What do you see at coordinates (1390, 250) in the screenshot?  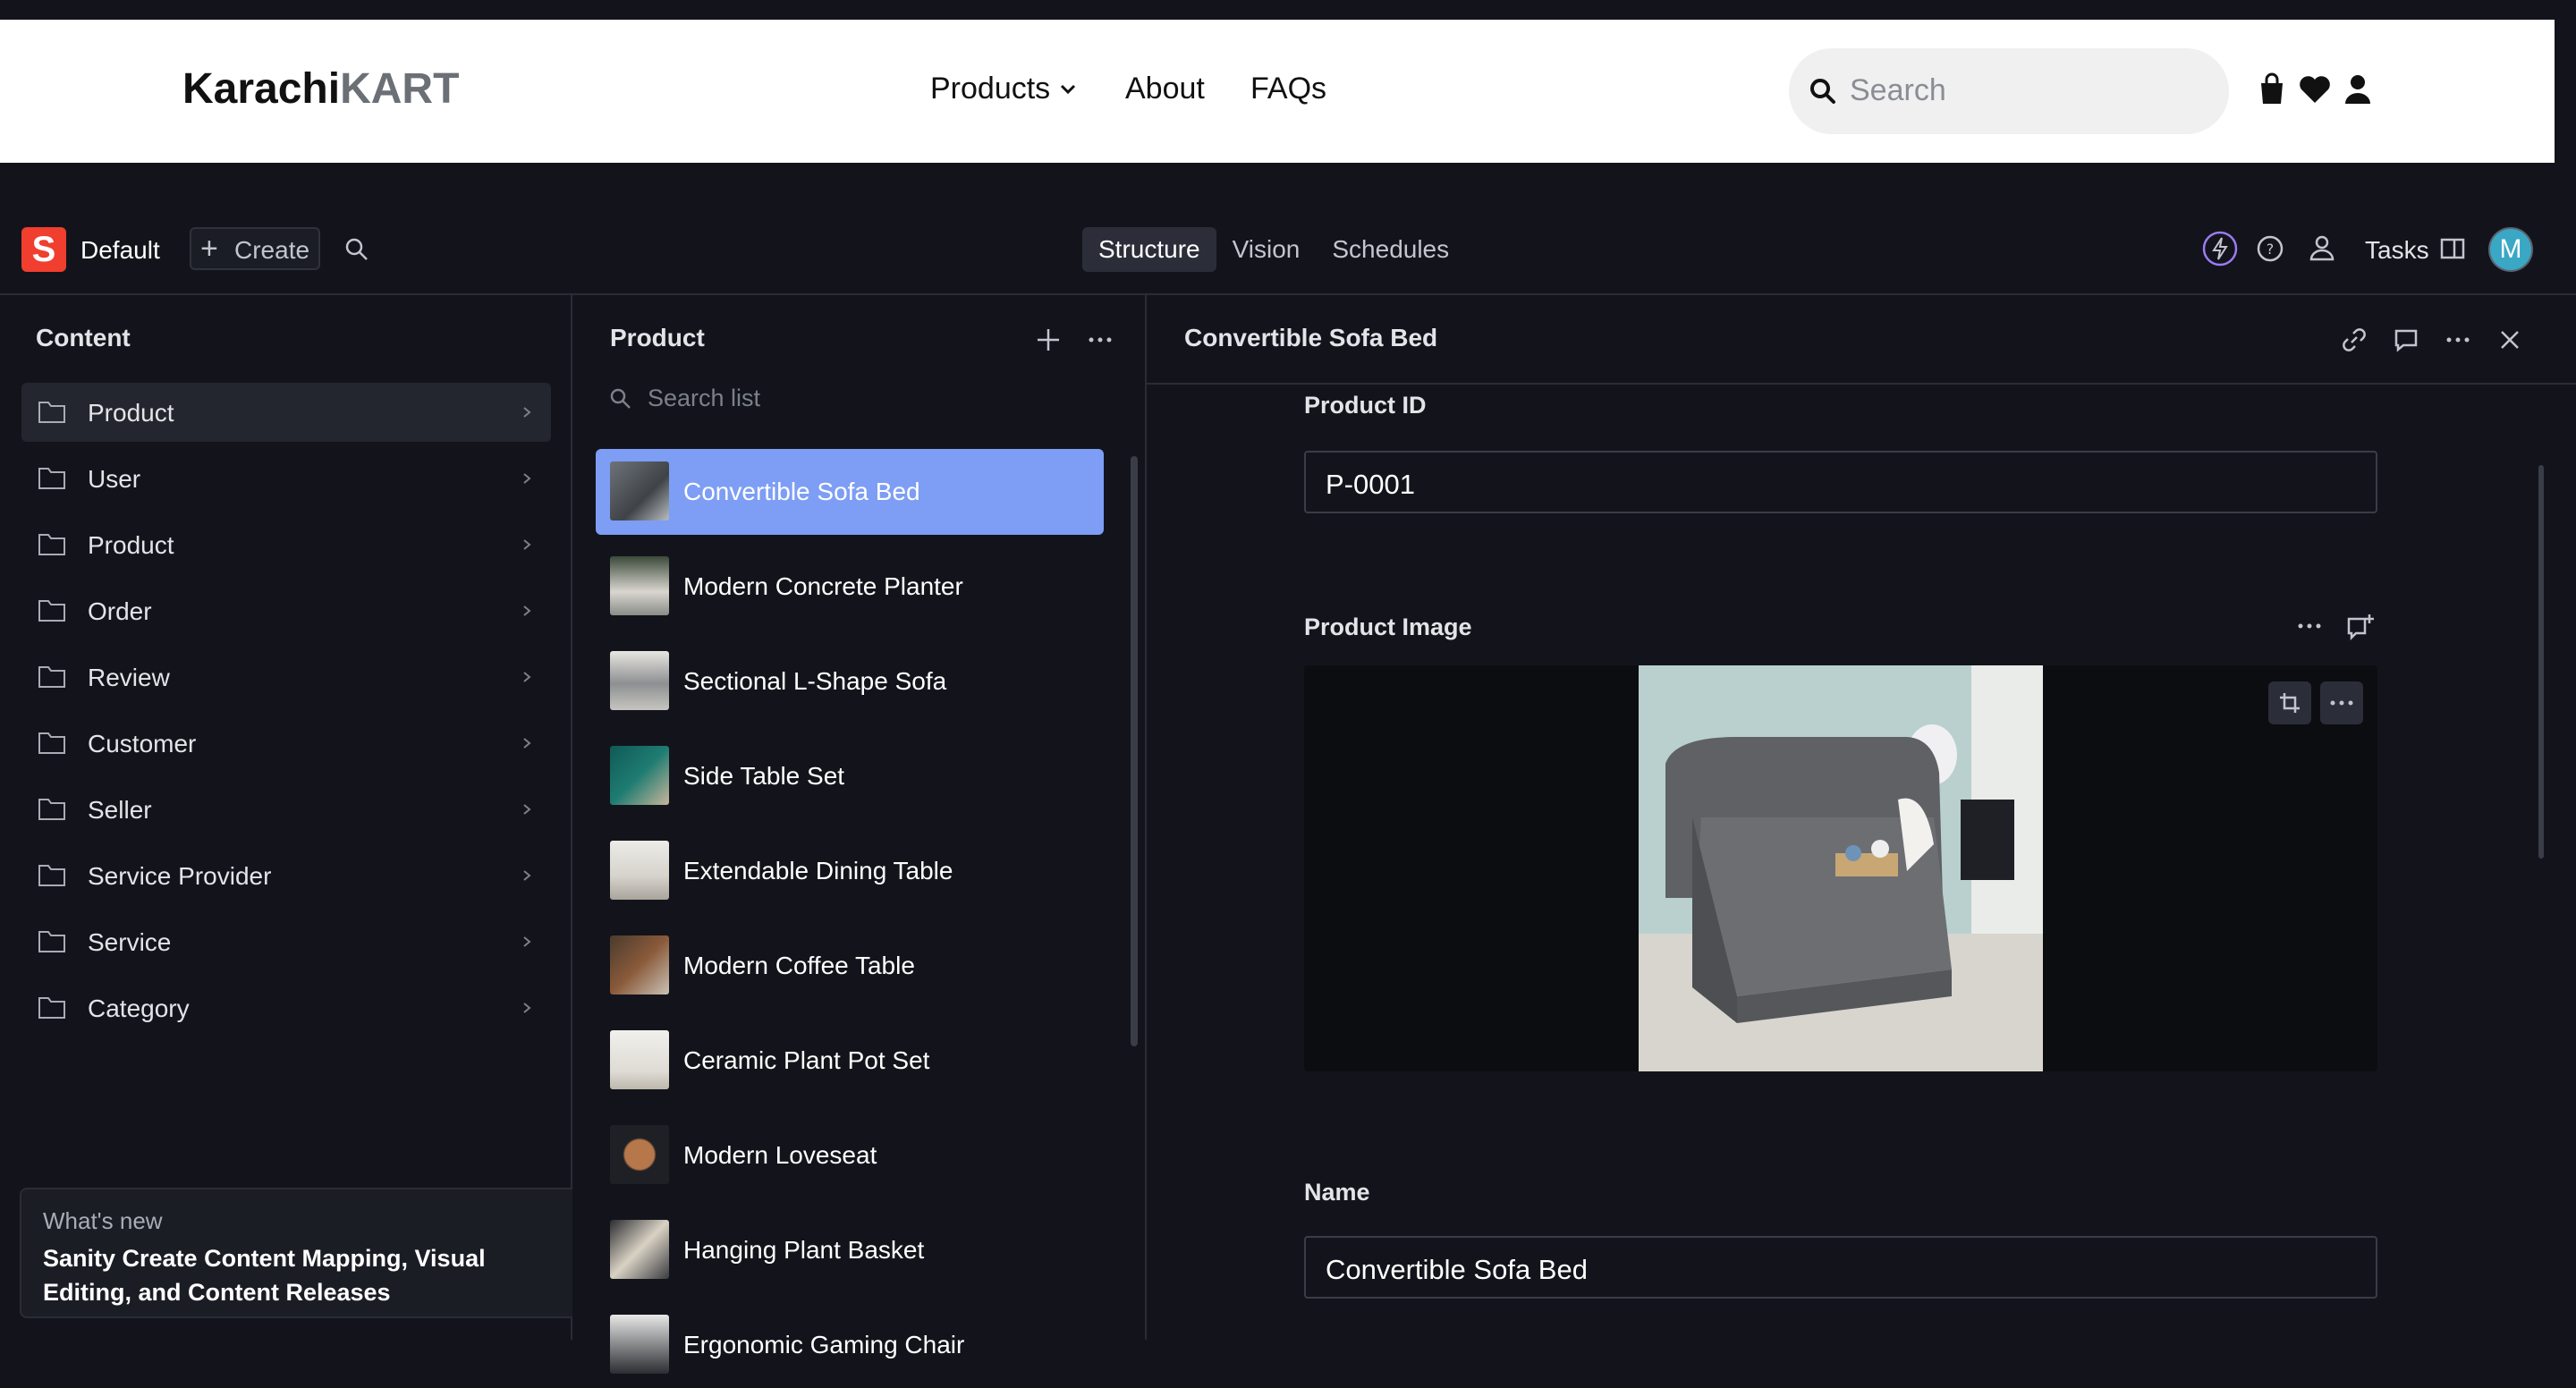 I see `tab-schedules: Schedules` at bounding box center [1390, 250].